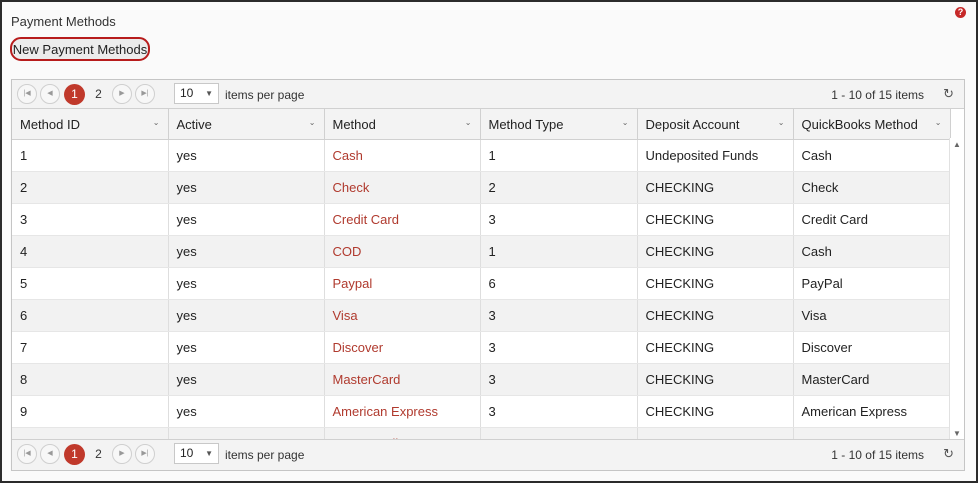  What do you see at coordinates (872, 411) in the screenshot?
I see `cell-quickbooks-method: American Express` at bounding box center [872, 411].